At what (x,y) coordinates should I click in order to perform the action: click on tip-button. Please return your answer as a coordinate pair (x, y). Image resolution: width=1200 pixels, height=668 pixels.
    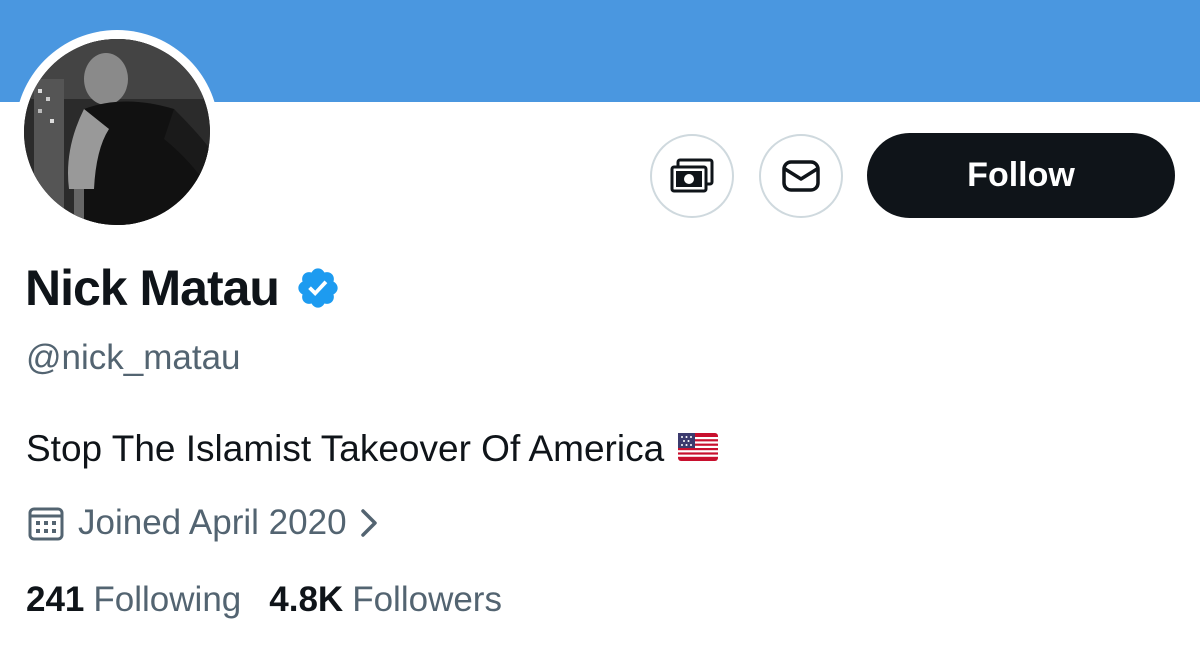
    Looking at the image, I should click on (692, 176).